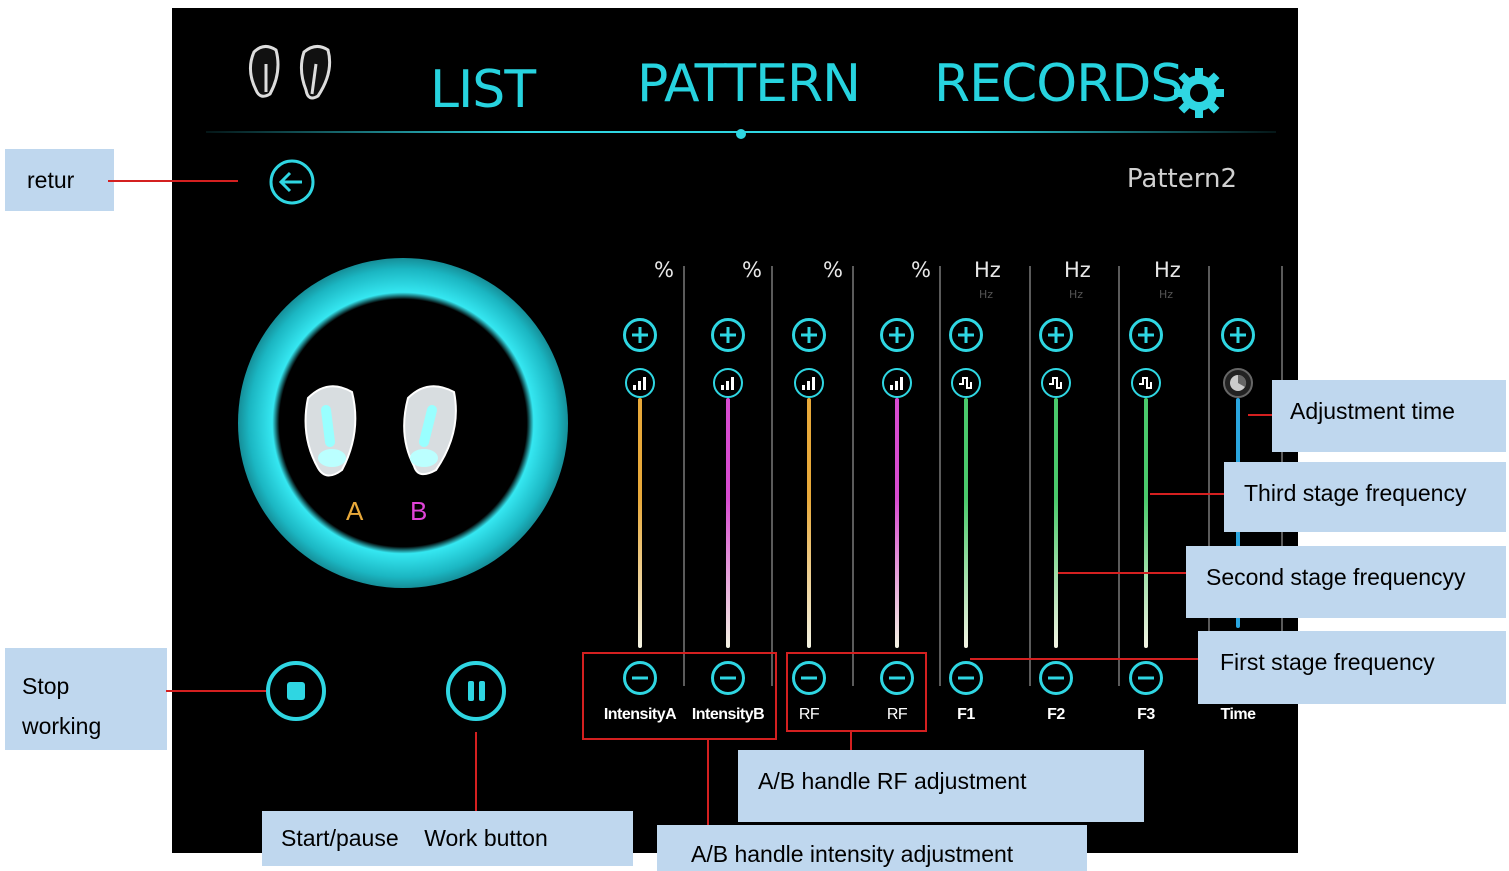 This screenshot has height=871, width=1509. Describe the element at coordinates (749, 84) in the screenshot. I see `tab-pattern: PATTERN` at that location.